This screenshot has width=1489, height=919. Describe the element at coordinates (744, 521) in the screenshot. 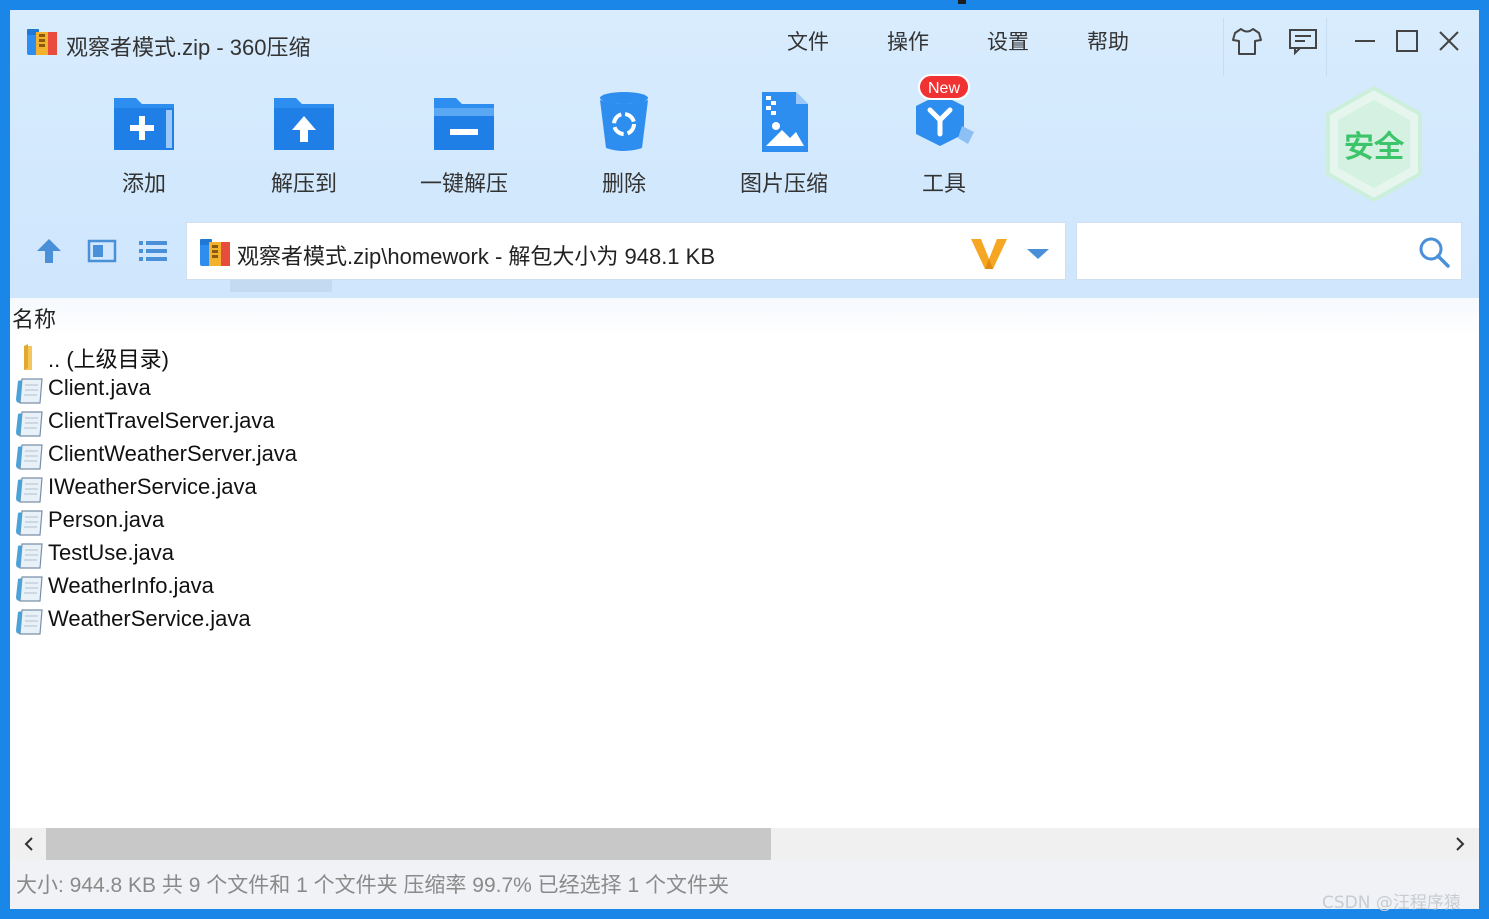

I see `list-item: Person.java` at that location.